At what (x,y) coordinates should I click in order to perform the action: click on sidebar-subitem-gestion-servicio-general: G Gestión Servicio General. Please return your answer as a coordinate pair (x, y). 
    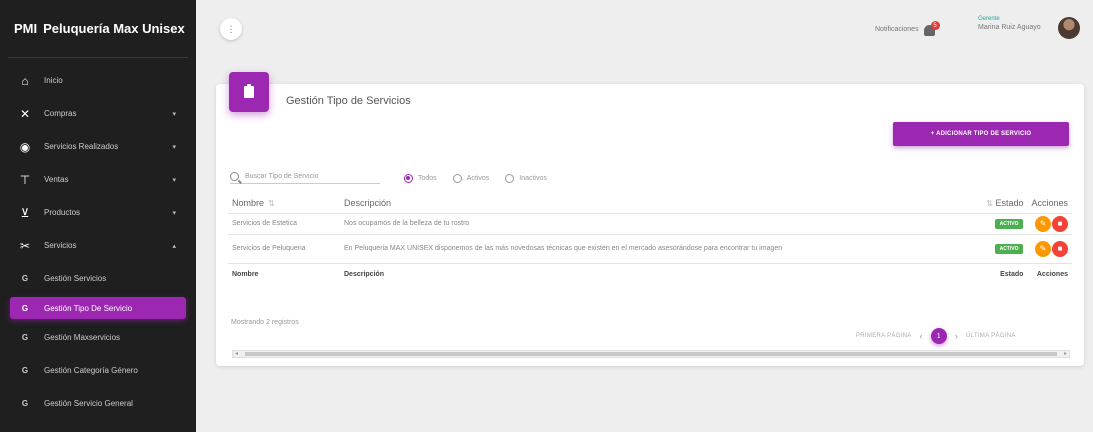
    Looking at the image, I should click on (98, 403).